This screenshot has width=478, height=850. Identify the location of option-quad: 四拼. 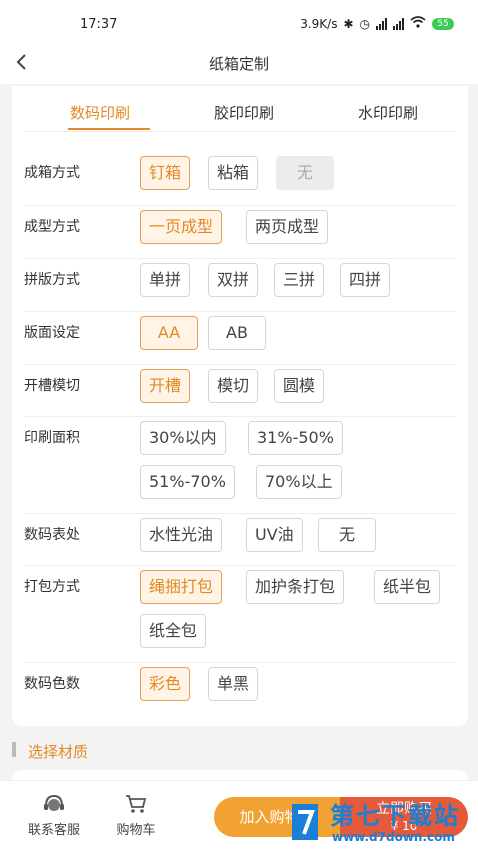
(365, 280).